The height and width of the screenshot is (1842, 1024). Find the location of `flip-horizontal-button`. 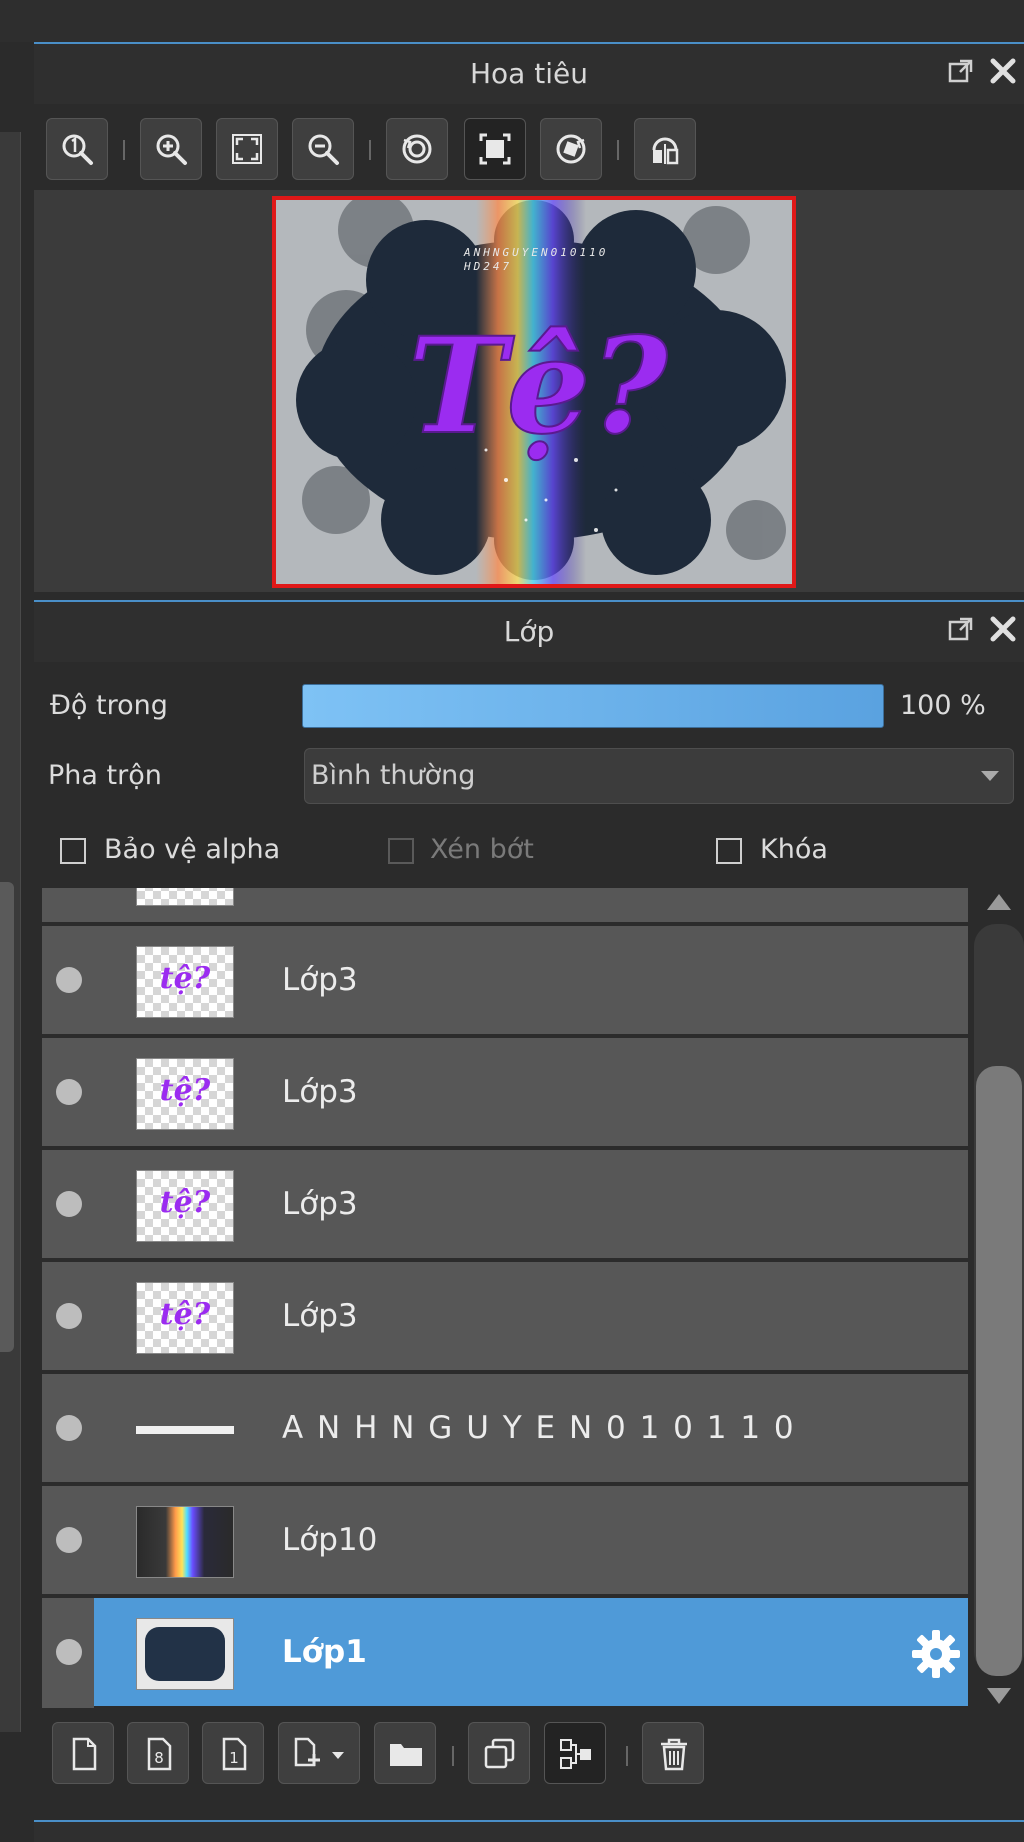

flip-horizontal-button is located at coordinates (665, 149).